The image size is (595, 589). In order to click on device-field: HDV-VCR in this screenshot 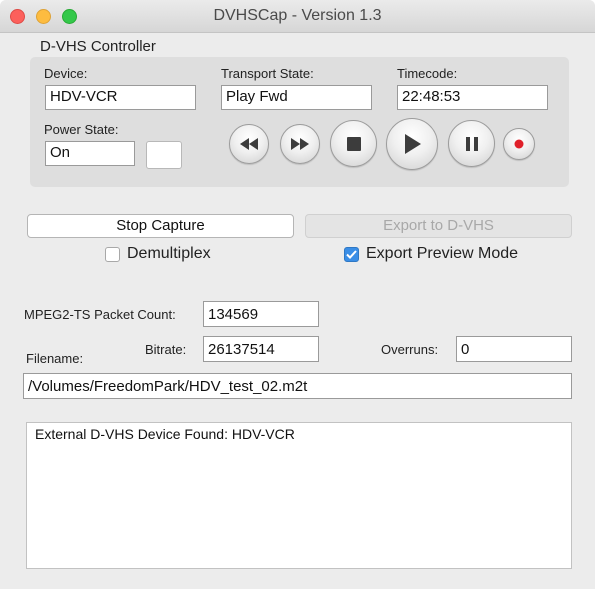, I will do `click(120, 97)`.